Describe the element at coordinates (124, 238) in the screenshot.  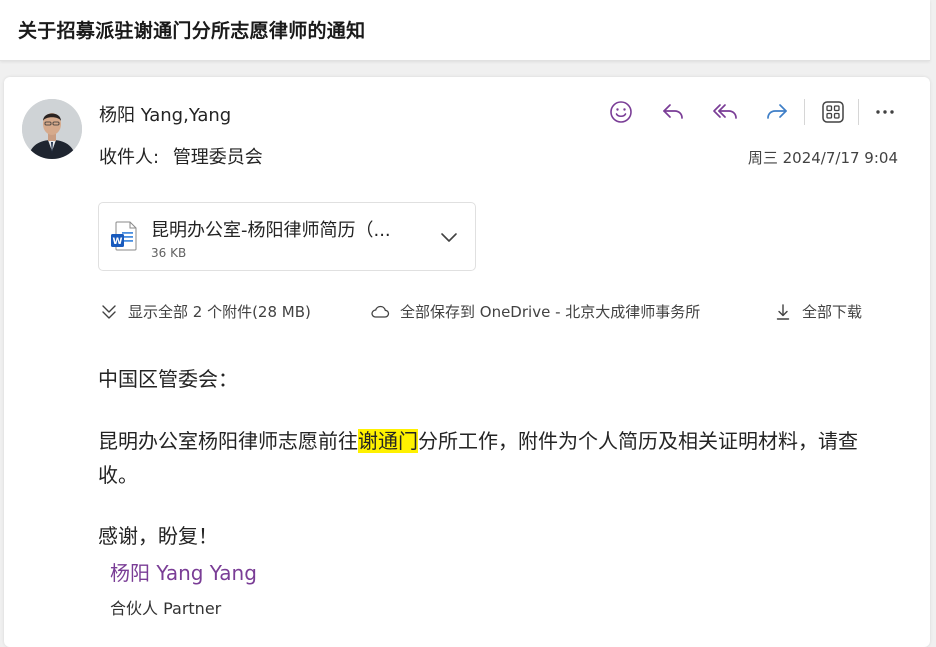
I see `word-file-icon: W` at that location.